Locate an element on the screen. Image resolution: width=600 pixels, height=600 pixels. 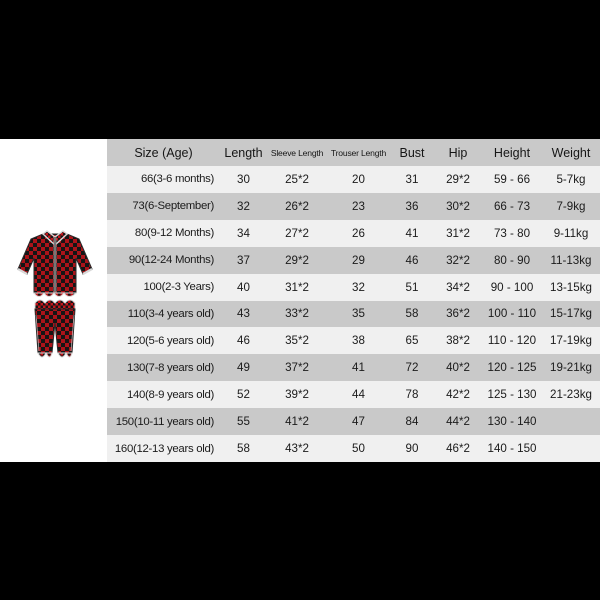
column-header-trouser-length: Trouser Length is located at coordinates (358, 152).